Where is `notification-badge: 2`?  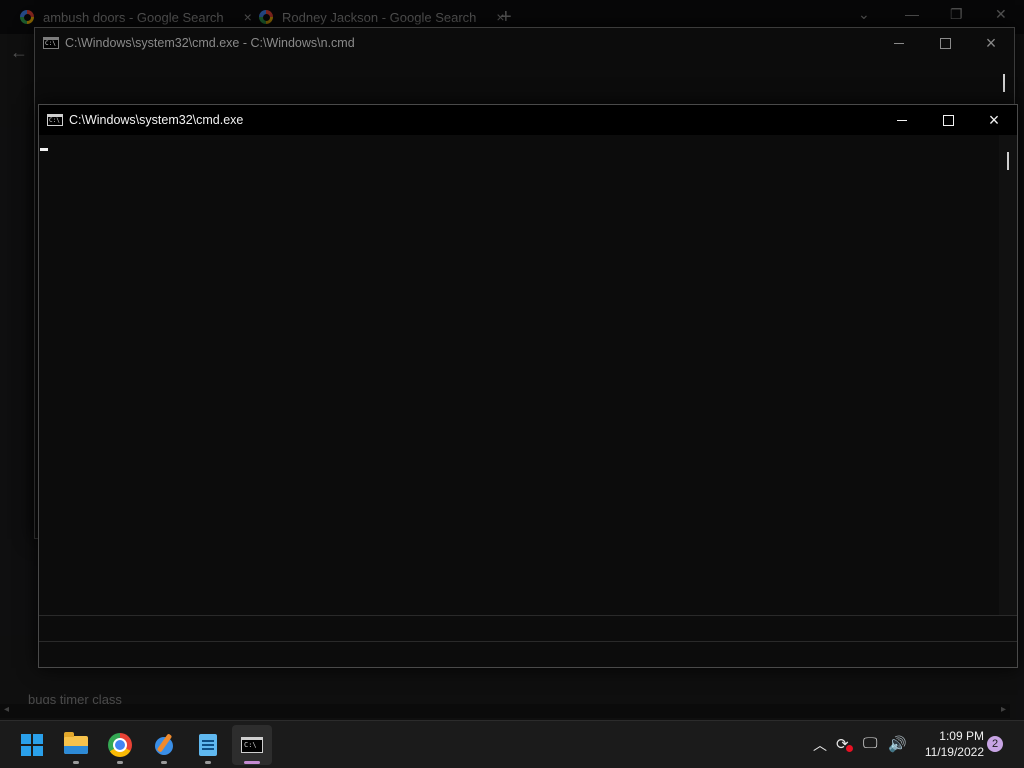
notification-badge: 2 is located at coordinates (995, 744).